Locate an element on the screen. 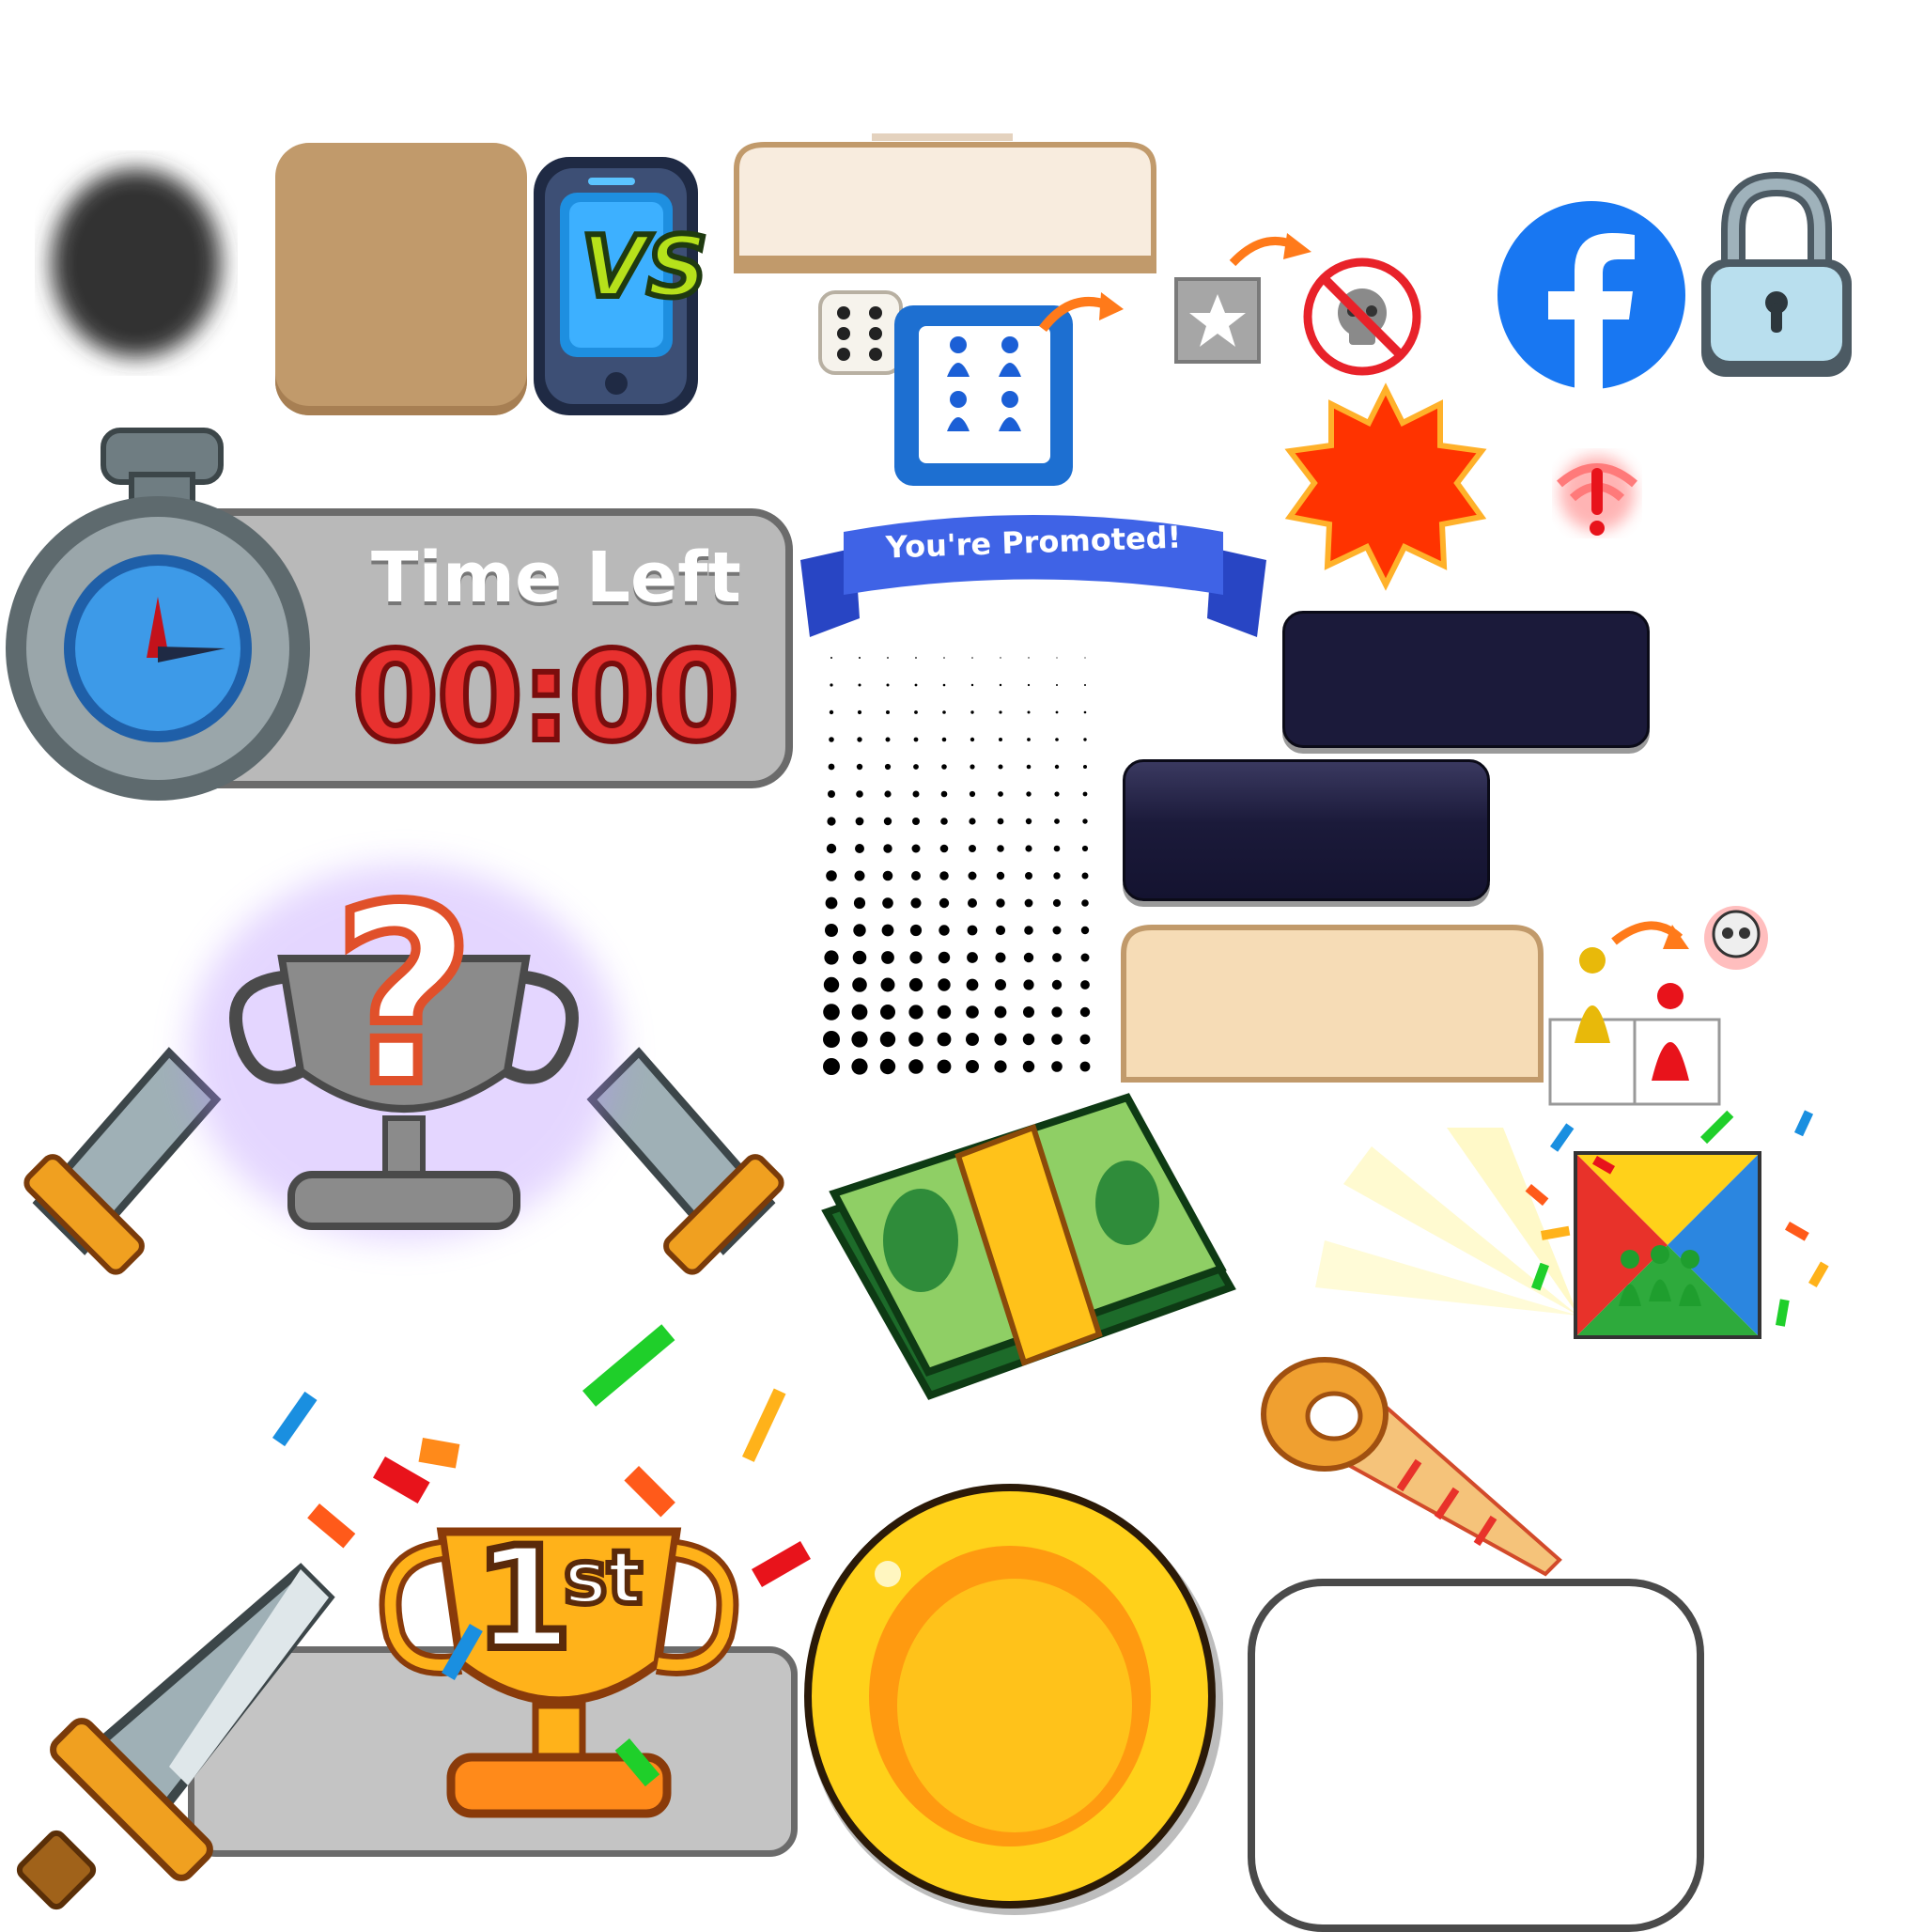 This screenshot has height=1932, width=1924. first-place-number: 1 is located at coordinates (523, 1599).